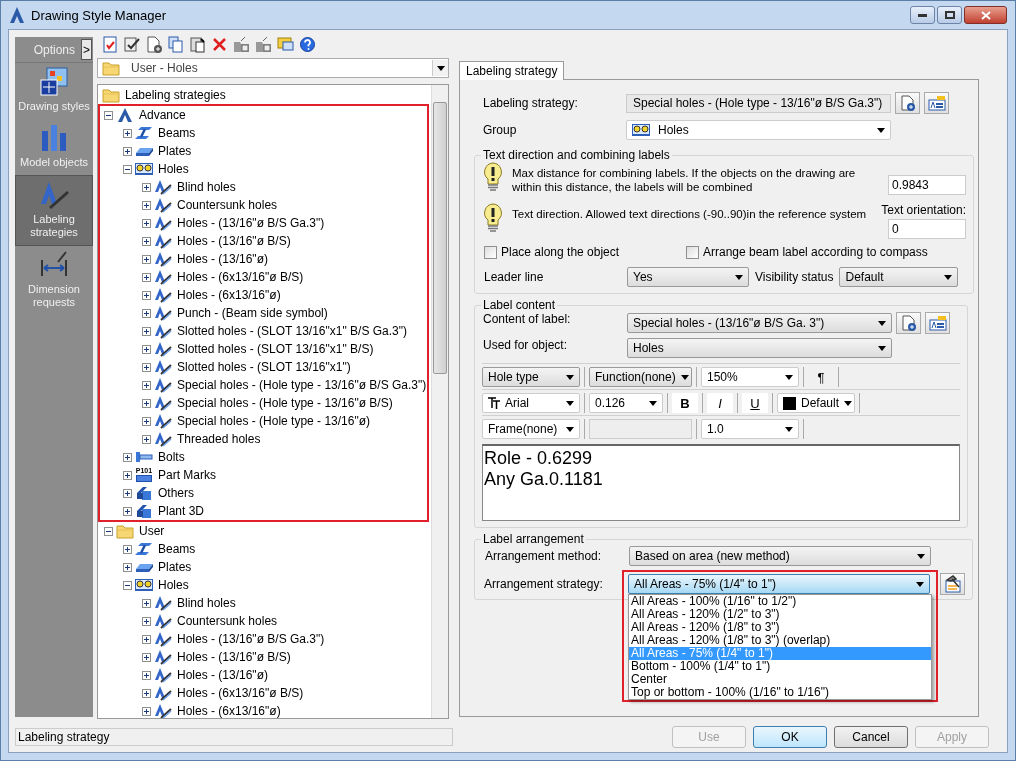 This screenshot has width=1016, height=761. Describe the element at coordinates (758, 103) in the screenshot. I see `strategy-field: Special holes - (Hole type - 13/16"ø B/S Ga.3")` at that location.